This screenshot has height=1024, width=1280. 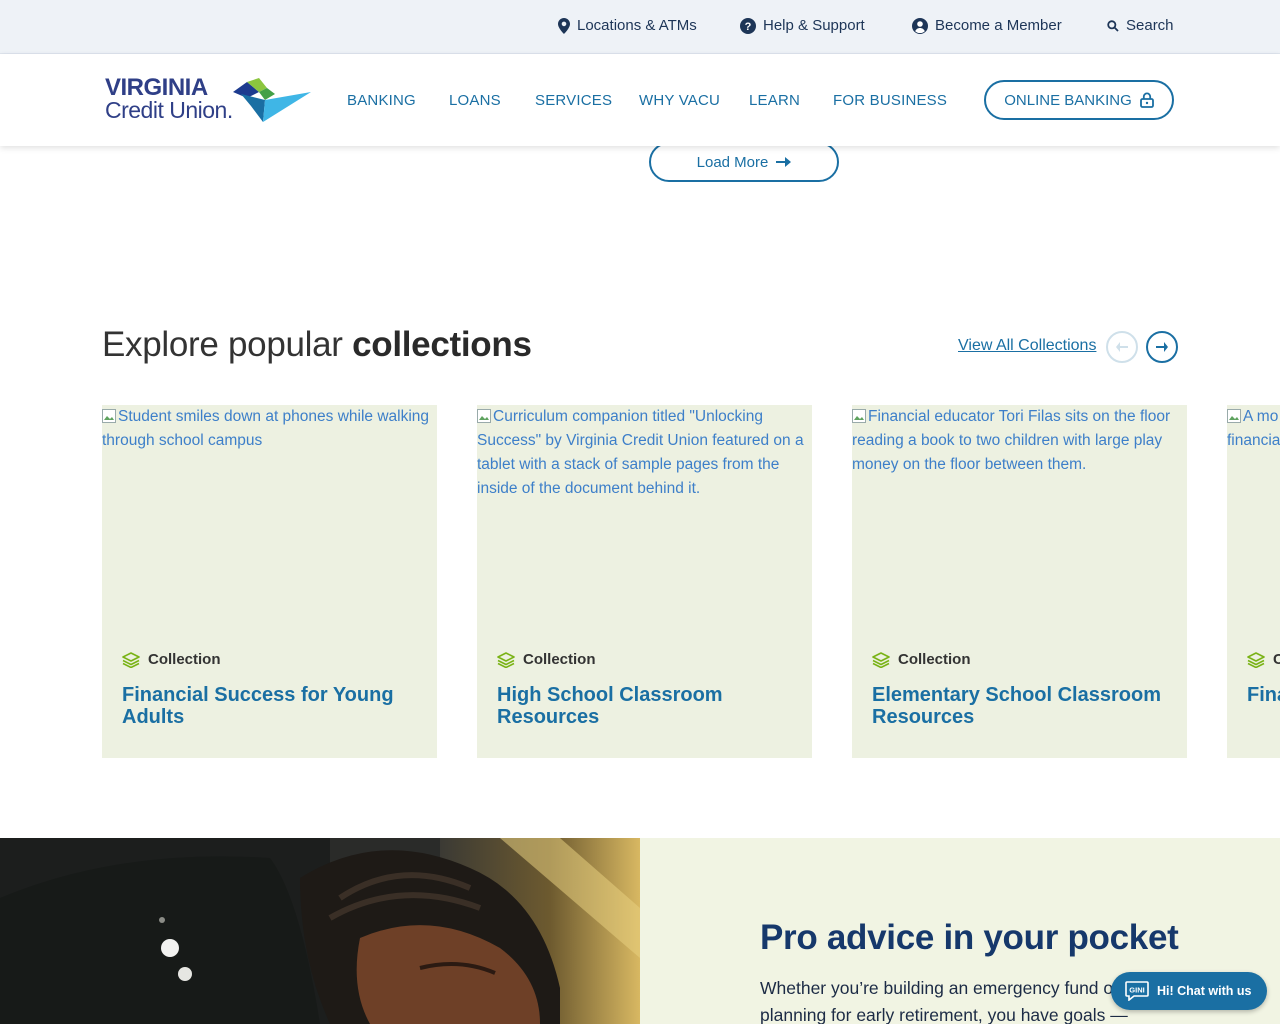 I want to click on card-title: Financial Success for Young Adults, so click(x=272, y=706).